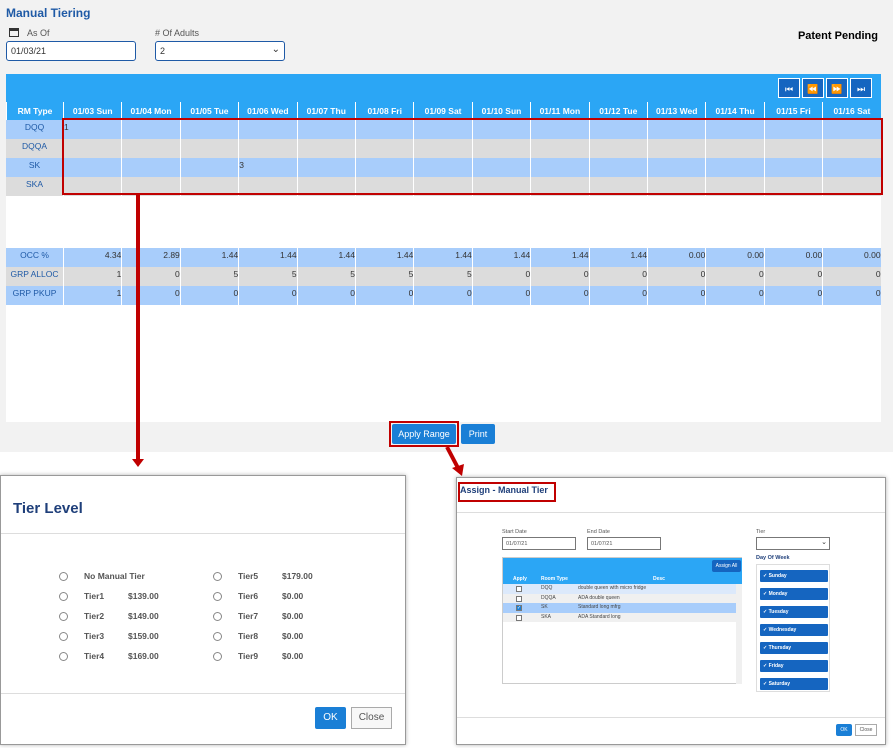  What do you see at coordinates (34, 111) in the screenshot?
I see `column-header: RM Type` at bounding box center [34, 111].